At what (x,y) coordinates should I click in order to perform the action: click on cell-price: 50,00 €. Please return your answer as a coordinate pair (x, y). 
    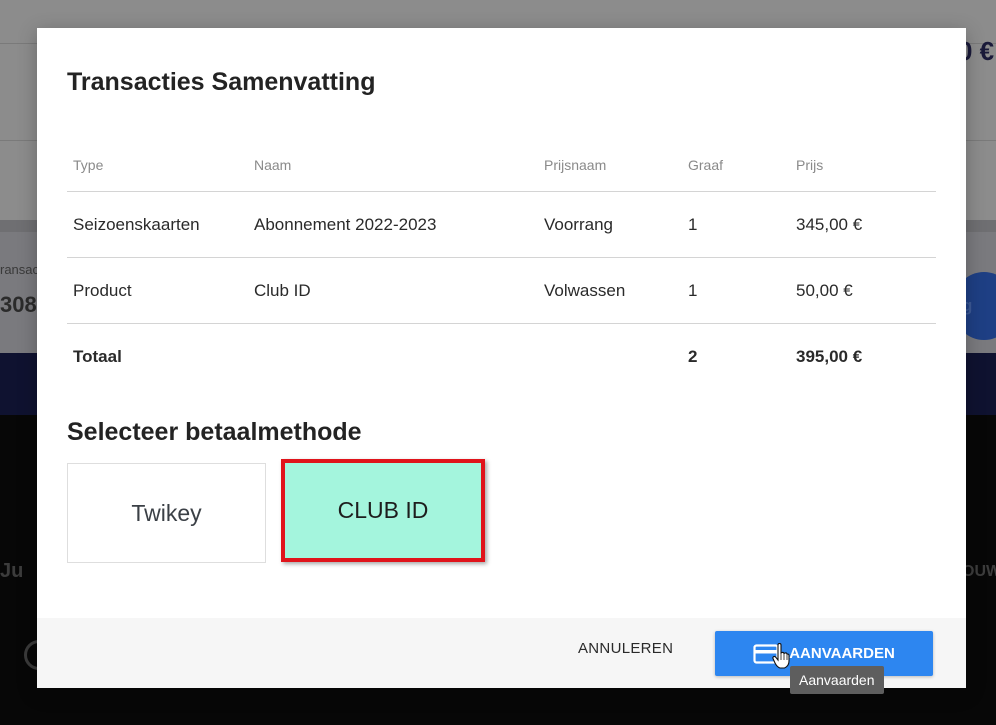
    Looking at the image, I should click on (863, 290).